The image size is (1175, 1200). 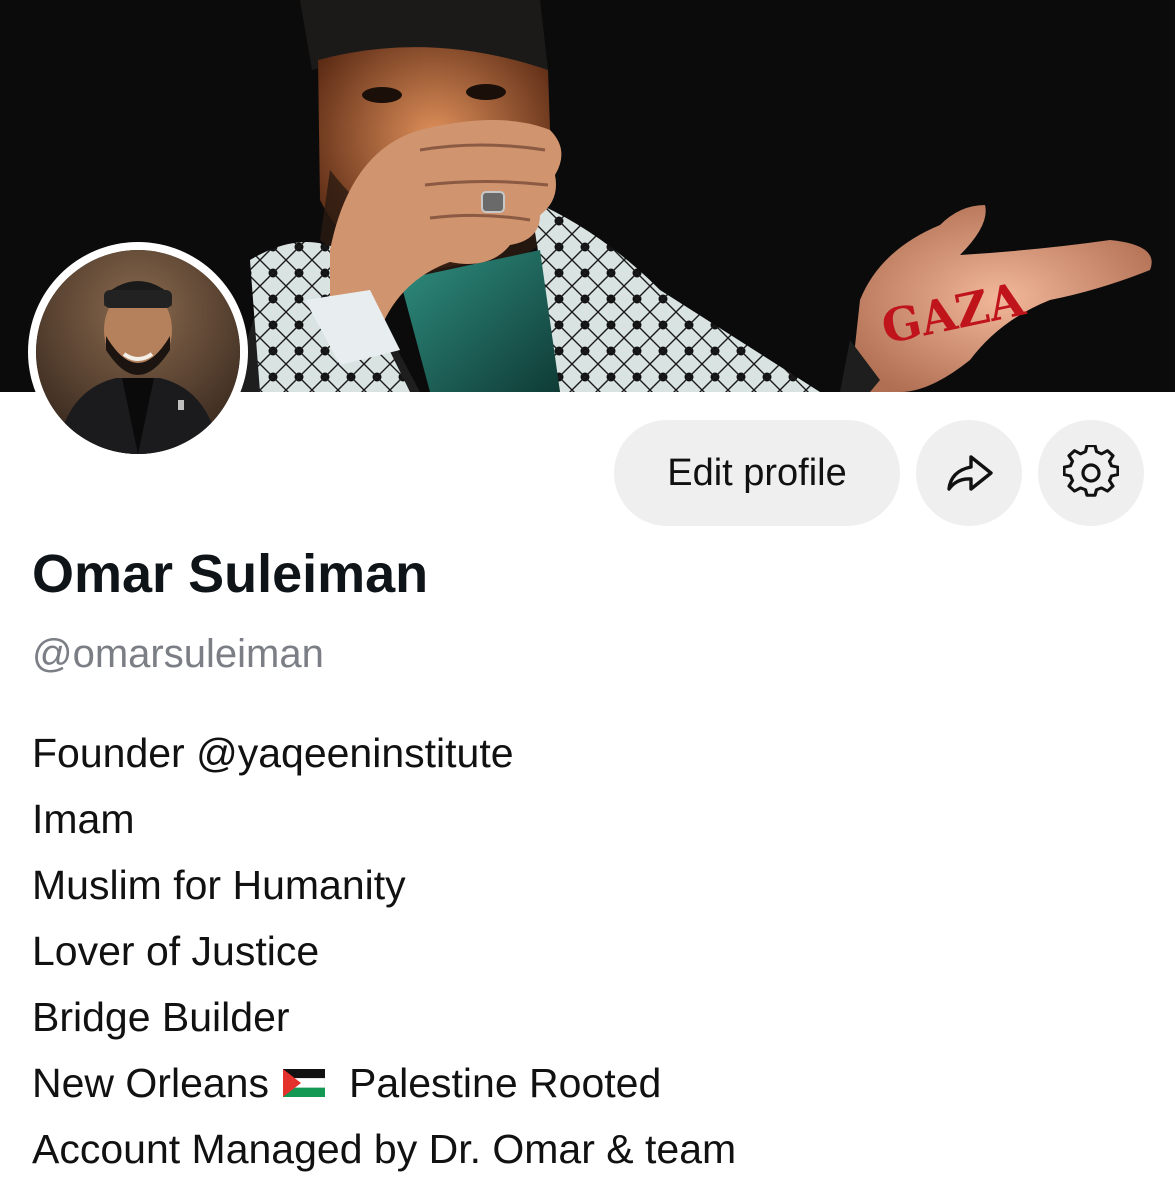 What do you see at coordinates (384, 1149) in the screenshot?
I see `bio-managed-line: Account Managed by Dr. Omar & team` at bounding box center [384, 1149].